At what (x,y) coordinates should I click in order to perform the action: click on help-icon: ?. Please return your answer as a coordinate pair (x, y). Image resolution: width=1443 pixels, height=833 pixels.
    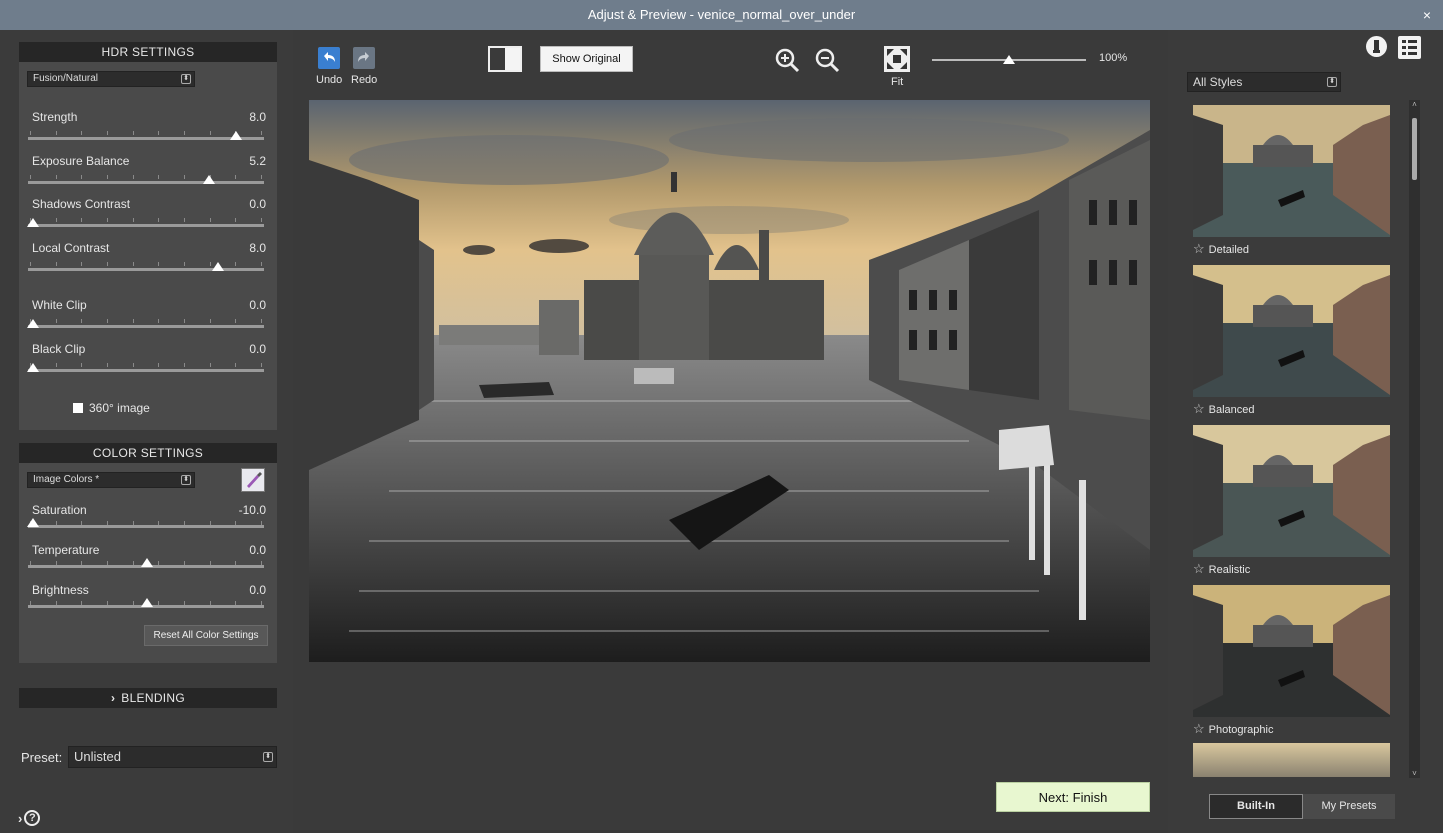
    Looking at the image, I should click on (32, 818).